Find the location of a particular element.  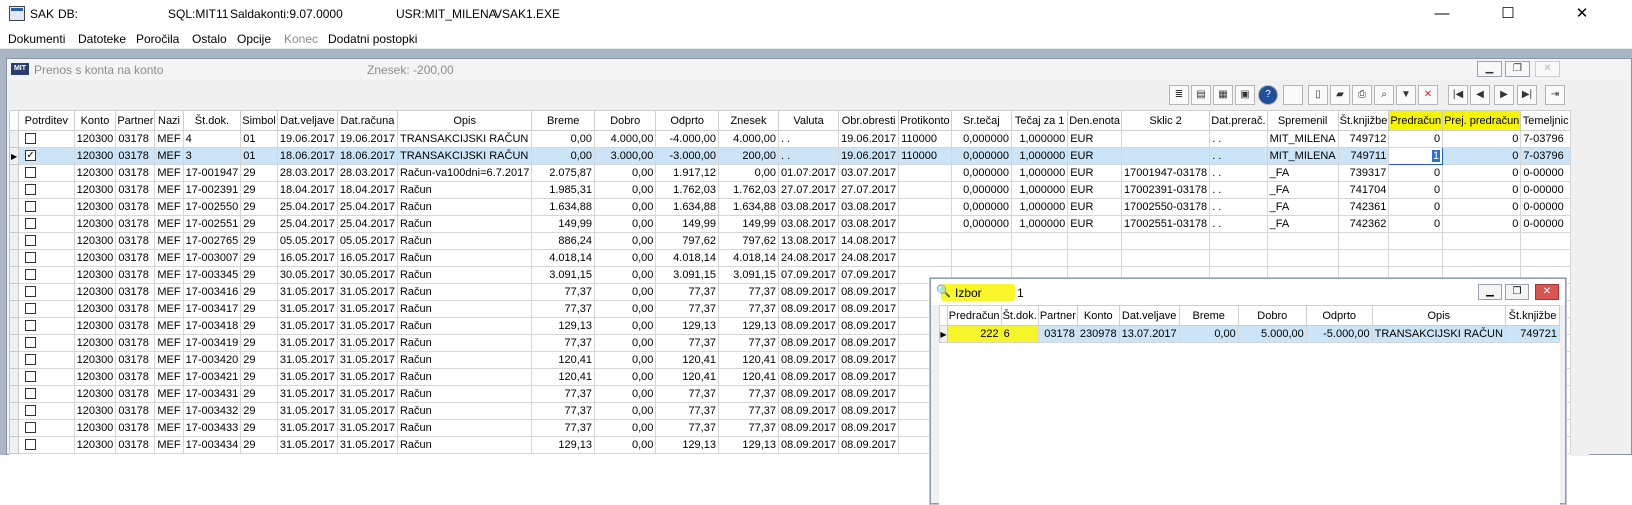

menu-ostalo: Ostalo is located at coordinates (209, 39).